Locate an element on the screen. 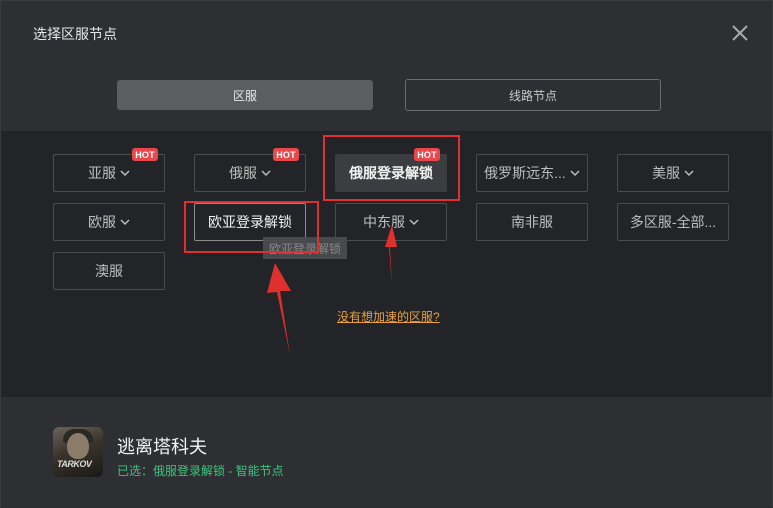 This screenshot has height=508, width=773. game-name: 逃离塔科夫 is located at coordinates (162, 447).